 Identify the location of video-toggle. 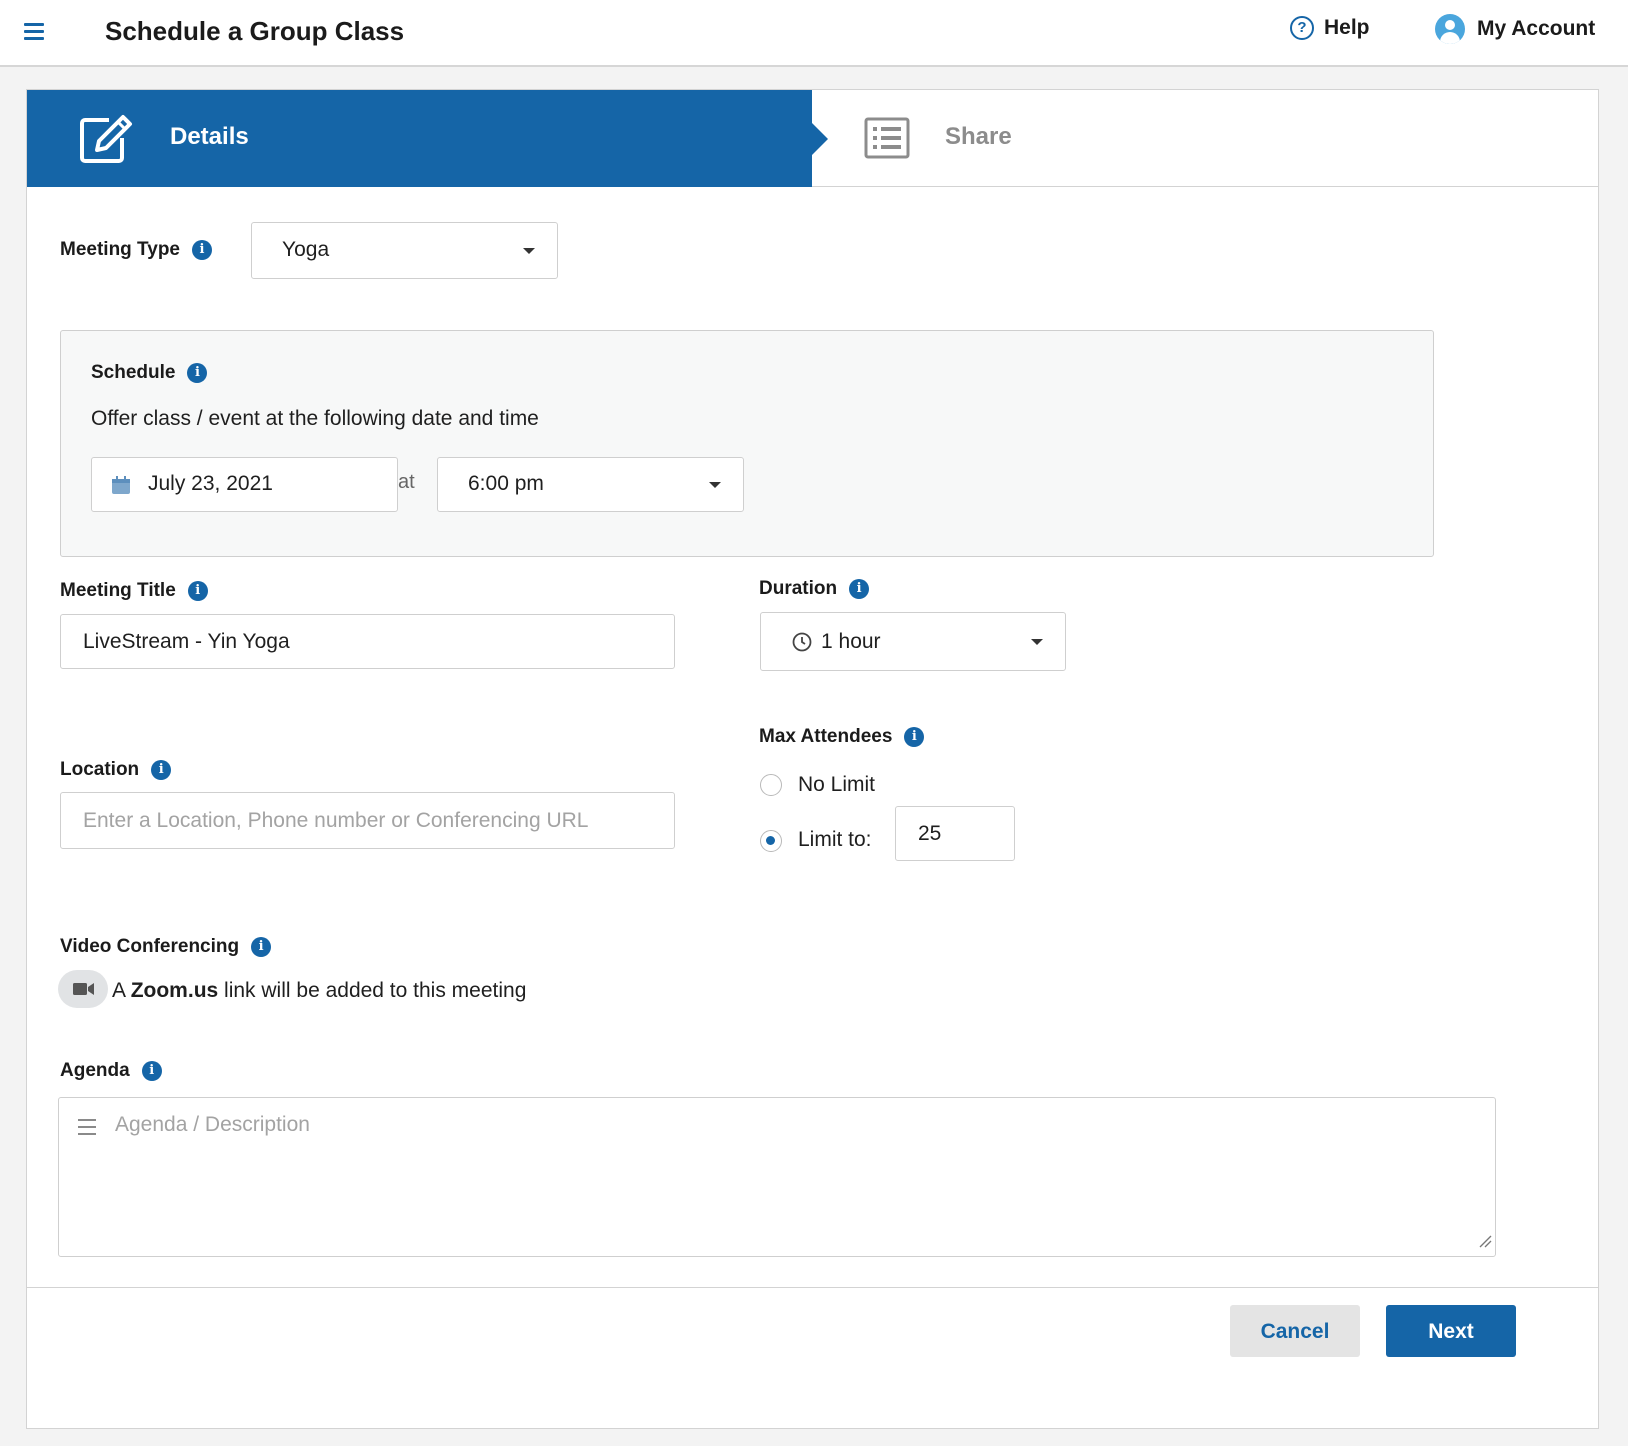
(83, 989).